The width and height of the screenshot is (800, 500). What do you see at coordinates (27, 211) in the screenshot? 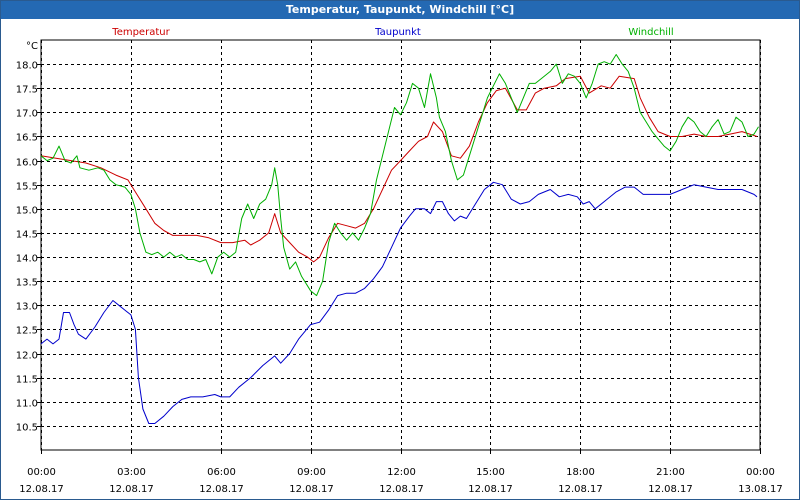
I see `y-tick-label: 15.0` at bounding box center [27, 211].